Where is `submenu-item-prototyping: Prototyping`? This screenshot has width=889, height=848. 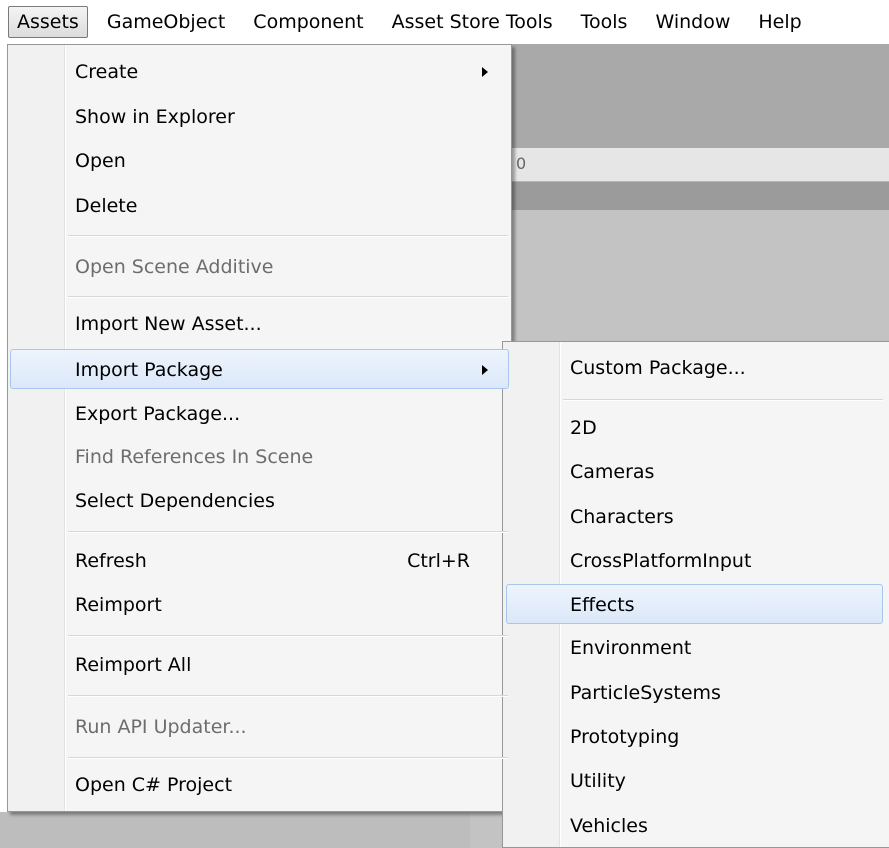
submenu-item-prototyping: Prototyping is located at coordinates (694, 737).